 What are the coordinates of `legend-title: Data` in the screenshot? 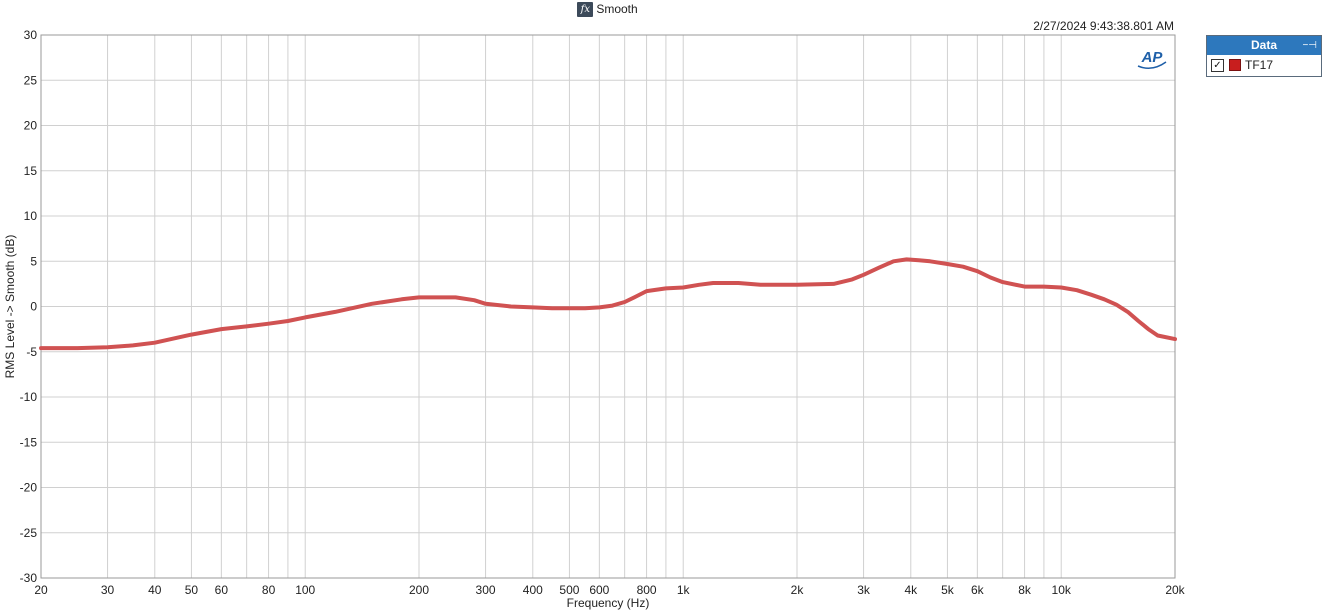 It's located at (1263, 45).